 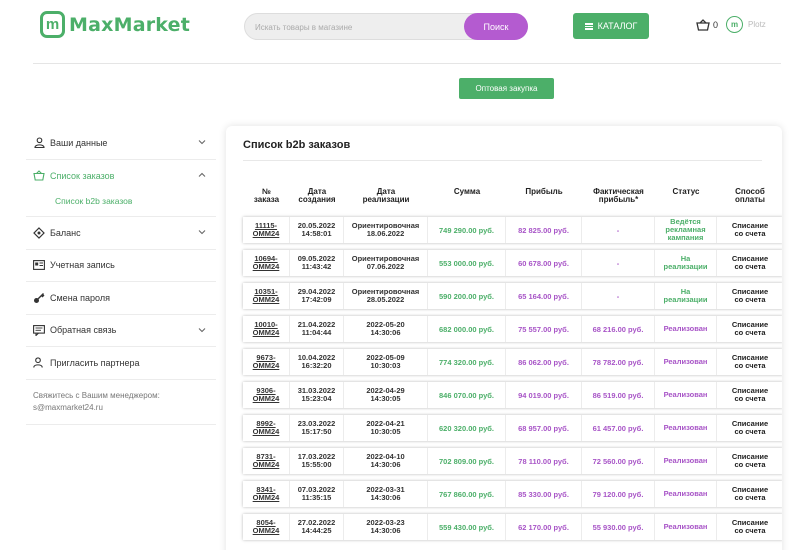 I want to click on avatar: m, so click(x=734, y=24).